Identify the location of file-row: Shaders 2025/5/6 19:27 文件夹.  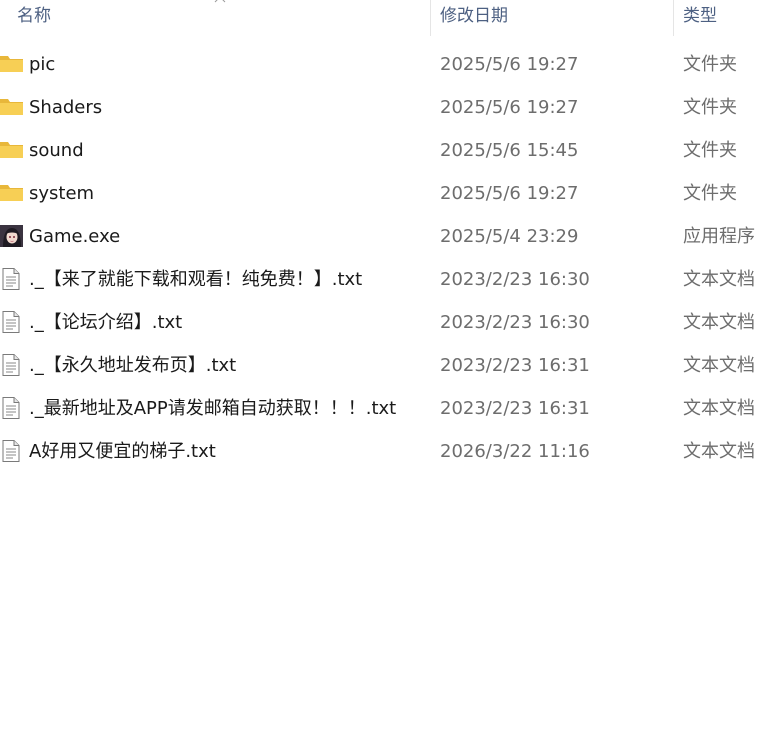
(379, 107).